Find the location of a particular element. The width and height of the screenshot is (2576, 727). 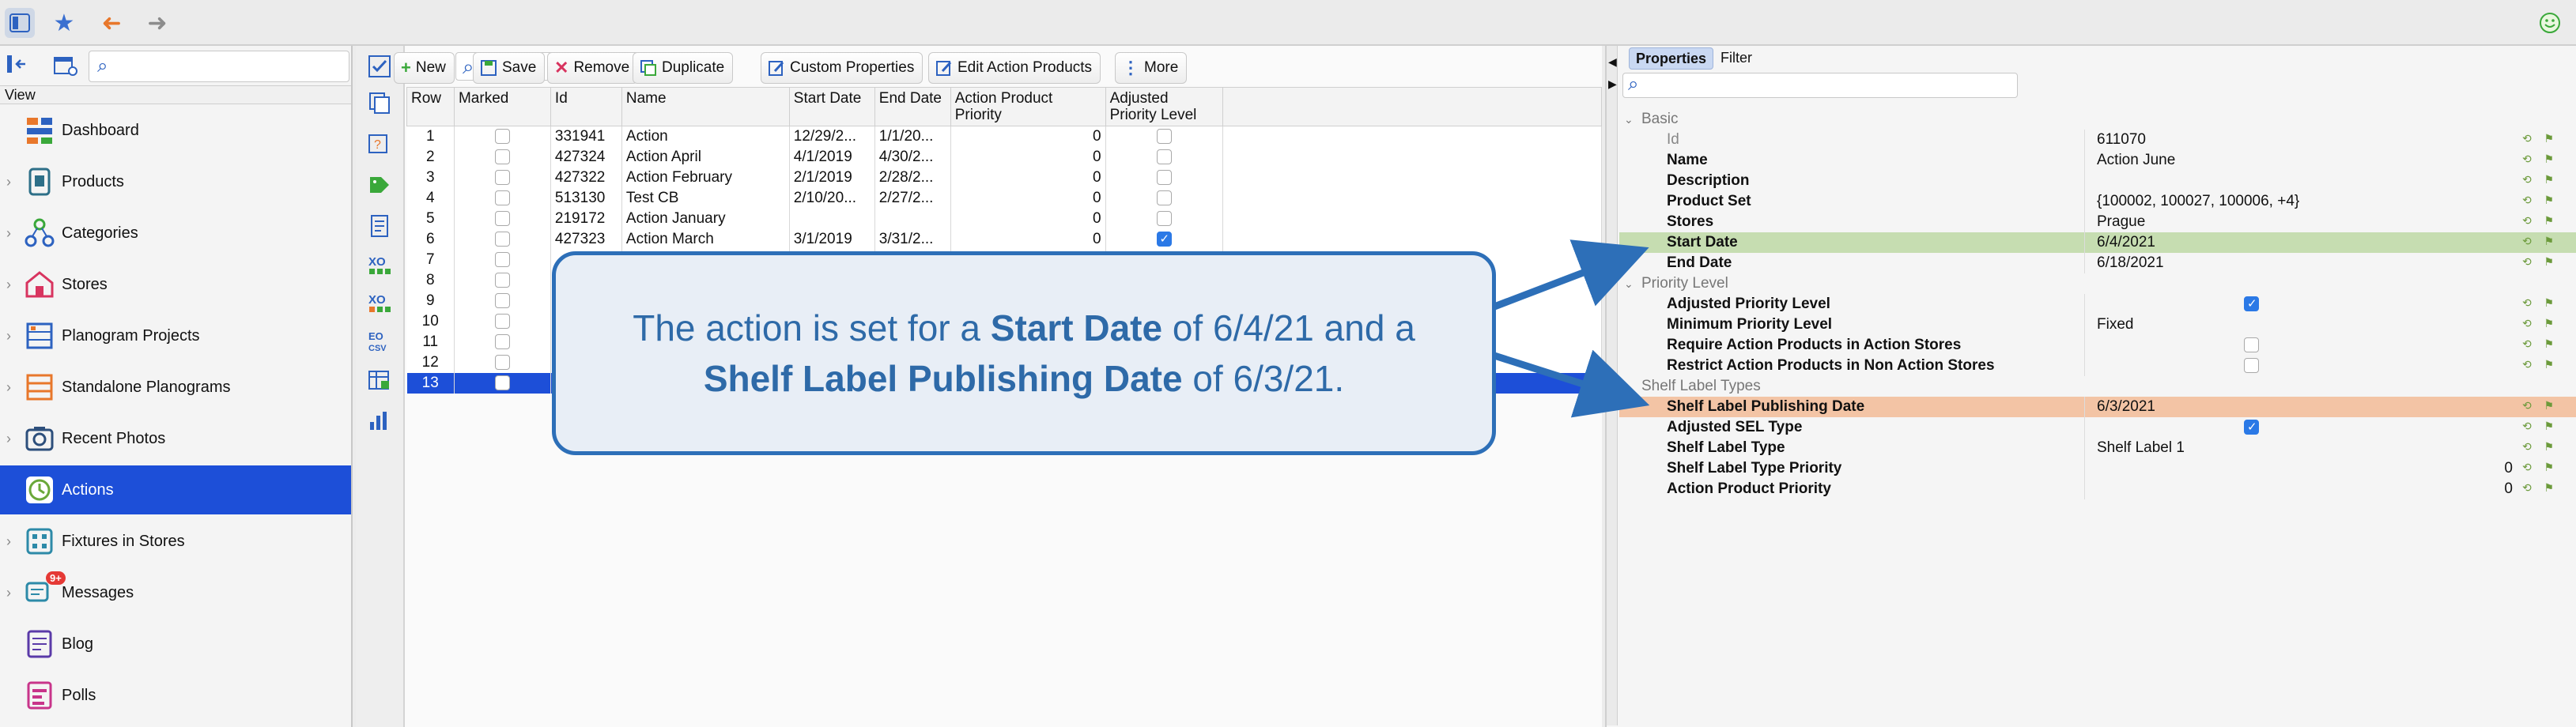

question-icon: ? is located at coordinates (379, 143).